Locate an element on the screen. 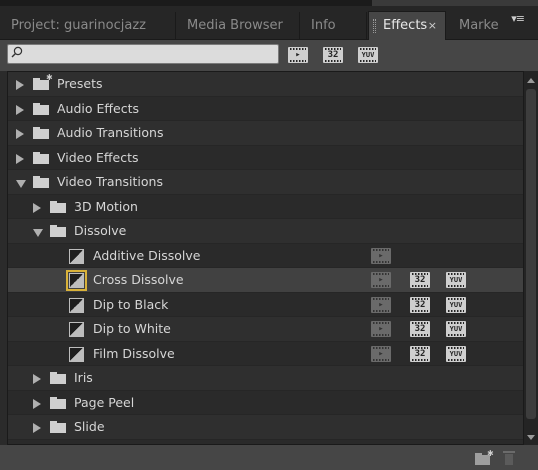 The width and height of the screenshot is (538, 470). transition-label: Film Dissolve is located at coordinates (134, 353).